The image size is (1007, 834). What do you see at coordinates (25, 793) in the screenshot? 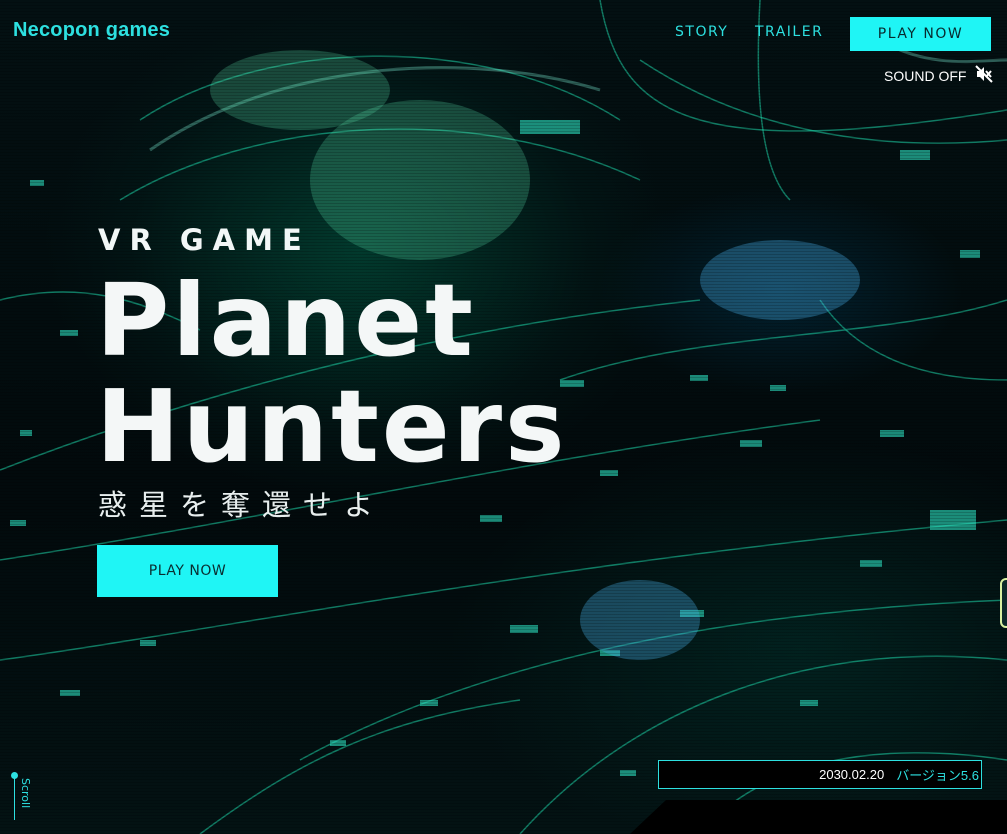
I see `scroll-label: Scroll` at bounding box center [25, 793].